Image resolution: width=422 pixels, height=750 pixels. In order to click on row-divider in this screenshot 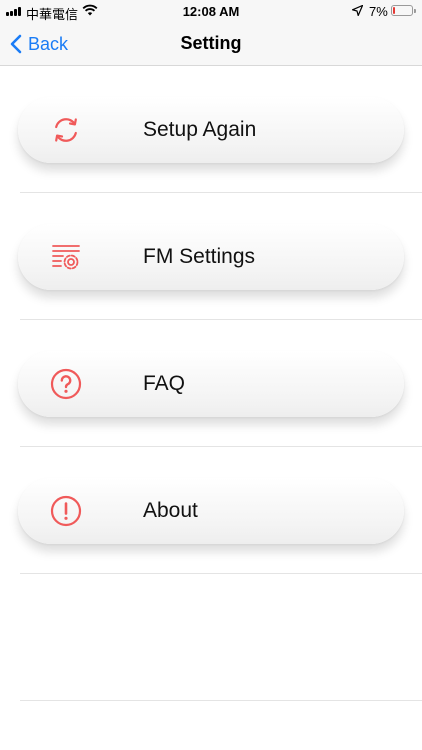, I will do `click(221, 700)`.